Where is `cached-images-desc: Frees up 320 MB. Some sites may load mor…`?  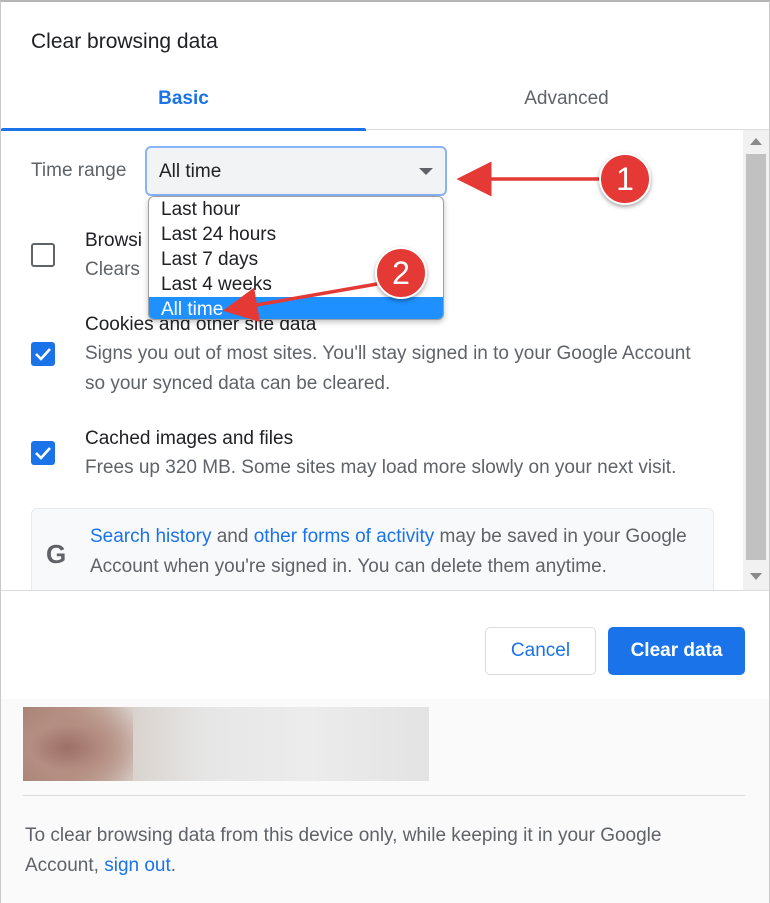 cached-images-desc: Frees up 320 MB. Some sites may load mor… is located at coordinates (381, 467).